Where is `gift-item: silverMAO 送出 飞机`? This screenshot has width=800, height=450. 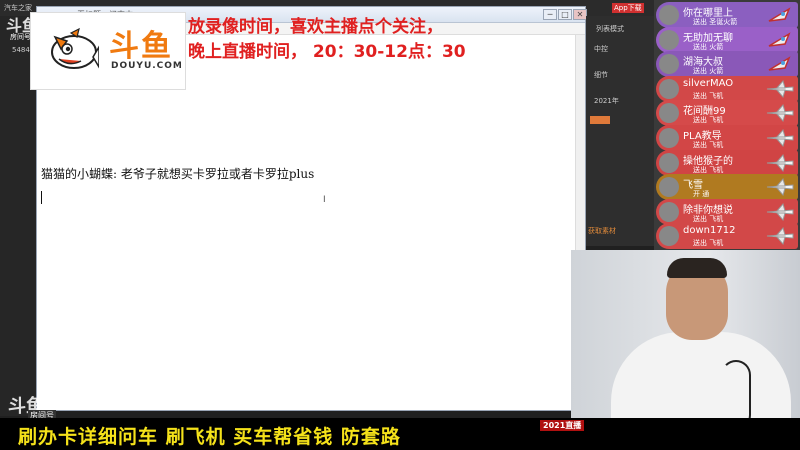
gift-item: silverMAO 送出 飞机 is located at coordinates (727, 88).